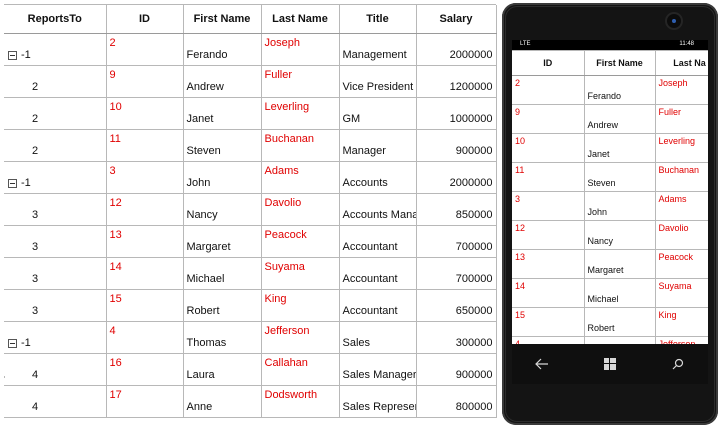  Describe the element at coordinates (145, 337) in the screenshot. I see `cell-id: 4` at that location.